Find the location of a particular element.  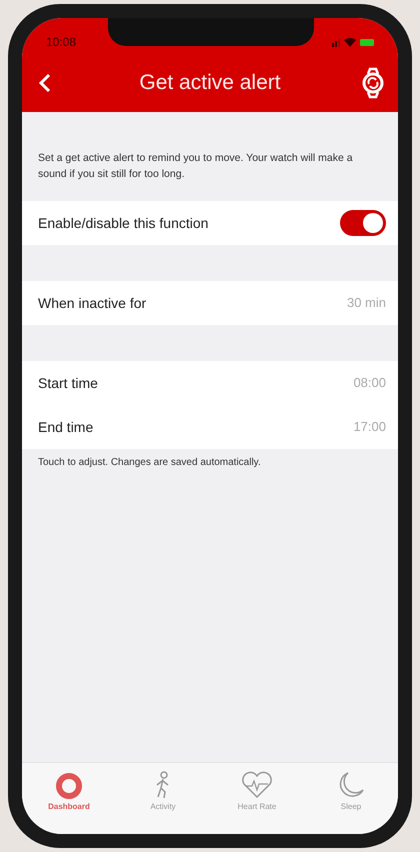

ring-icon is located at coordinates (69, 785).